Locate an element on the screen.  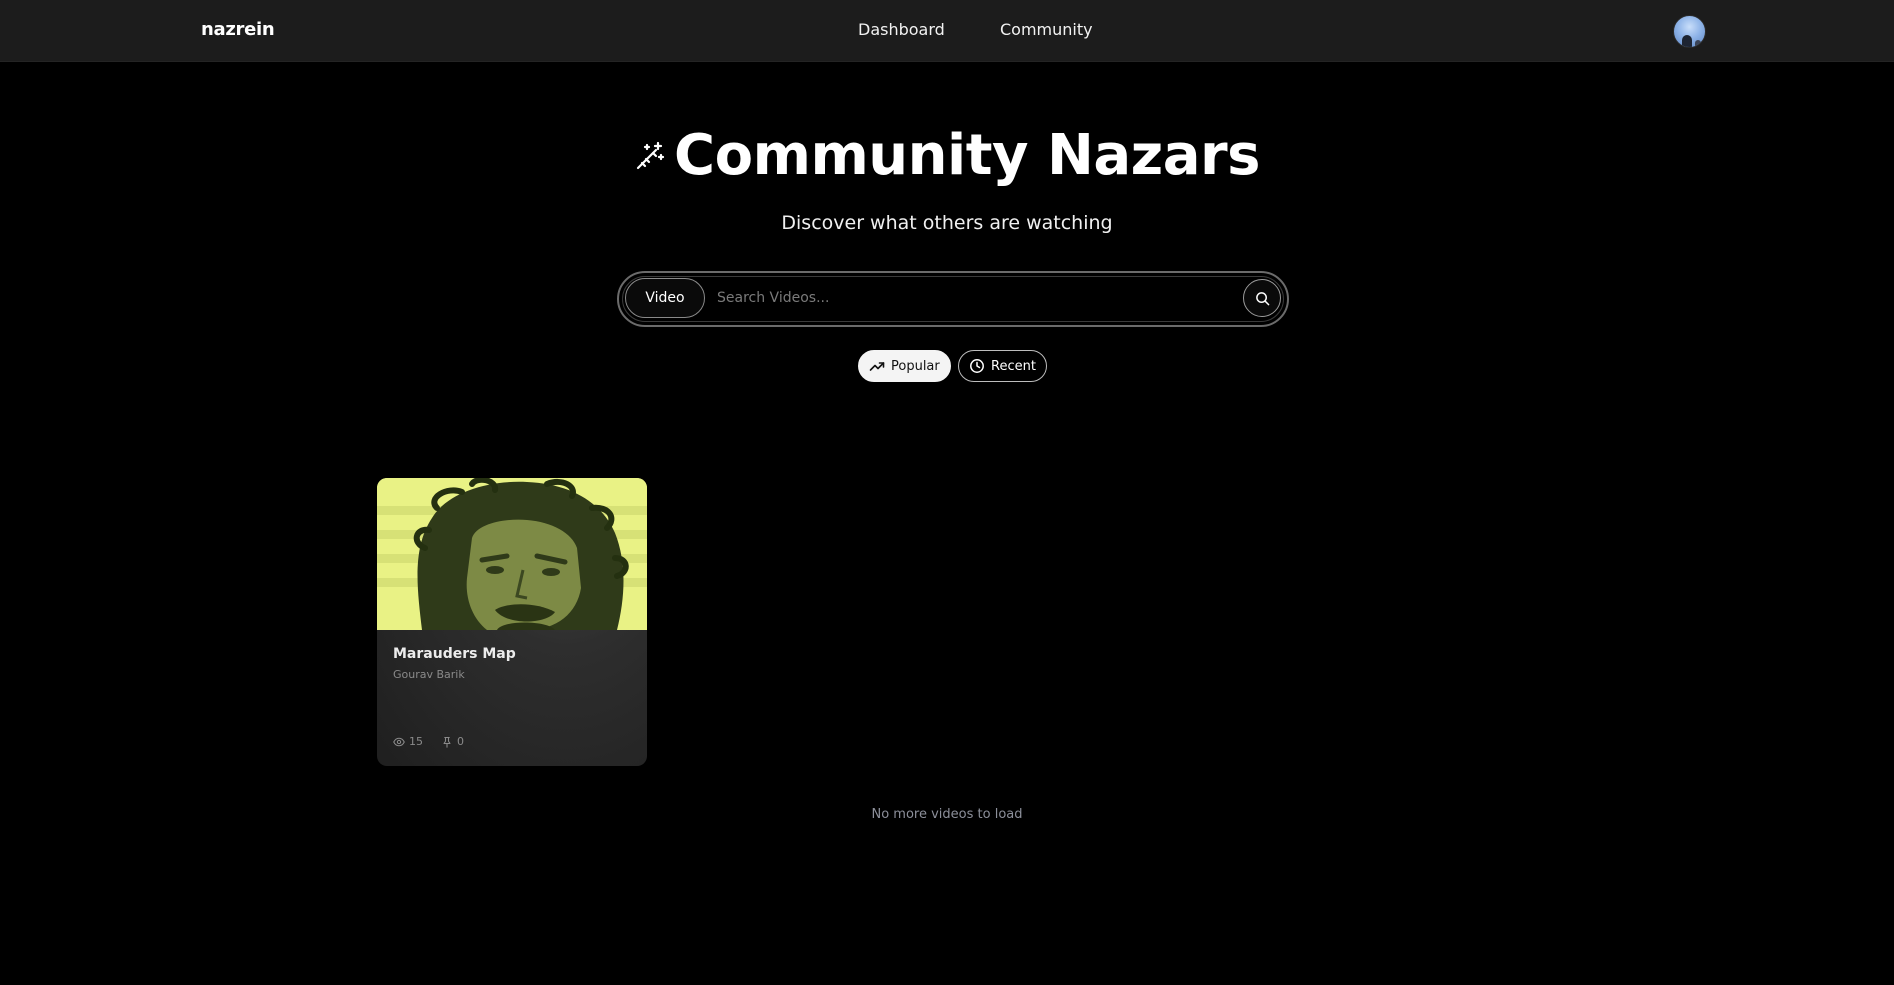
filter-popular-button: Popular is located at coordinates (904, 366).